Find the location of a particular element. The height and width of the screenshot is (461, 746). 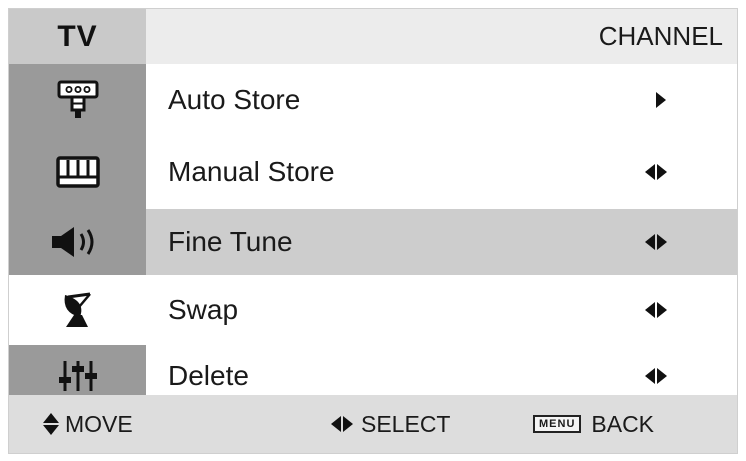

select-hint: SELECT is located at coordinates (390, 424).